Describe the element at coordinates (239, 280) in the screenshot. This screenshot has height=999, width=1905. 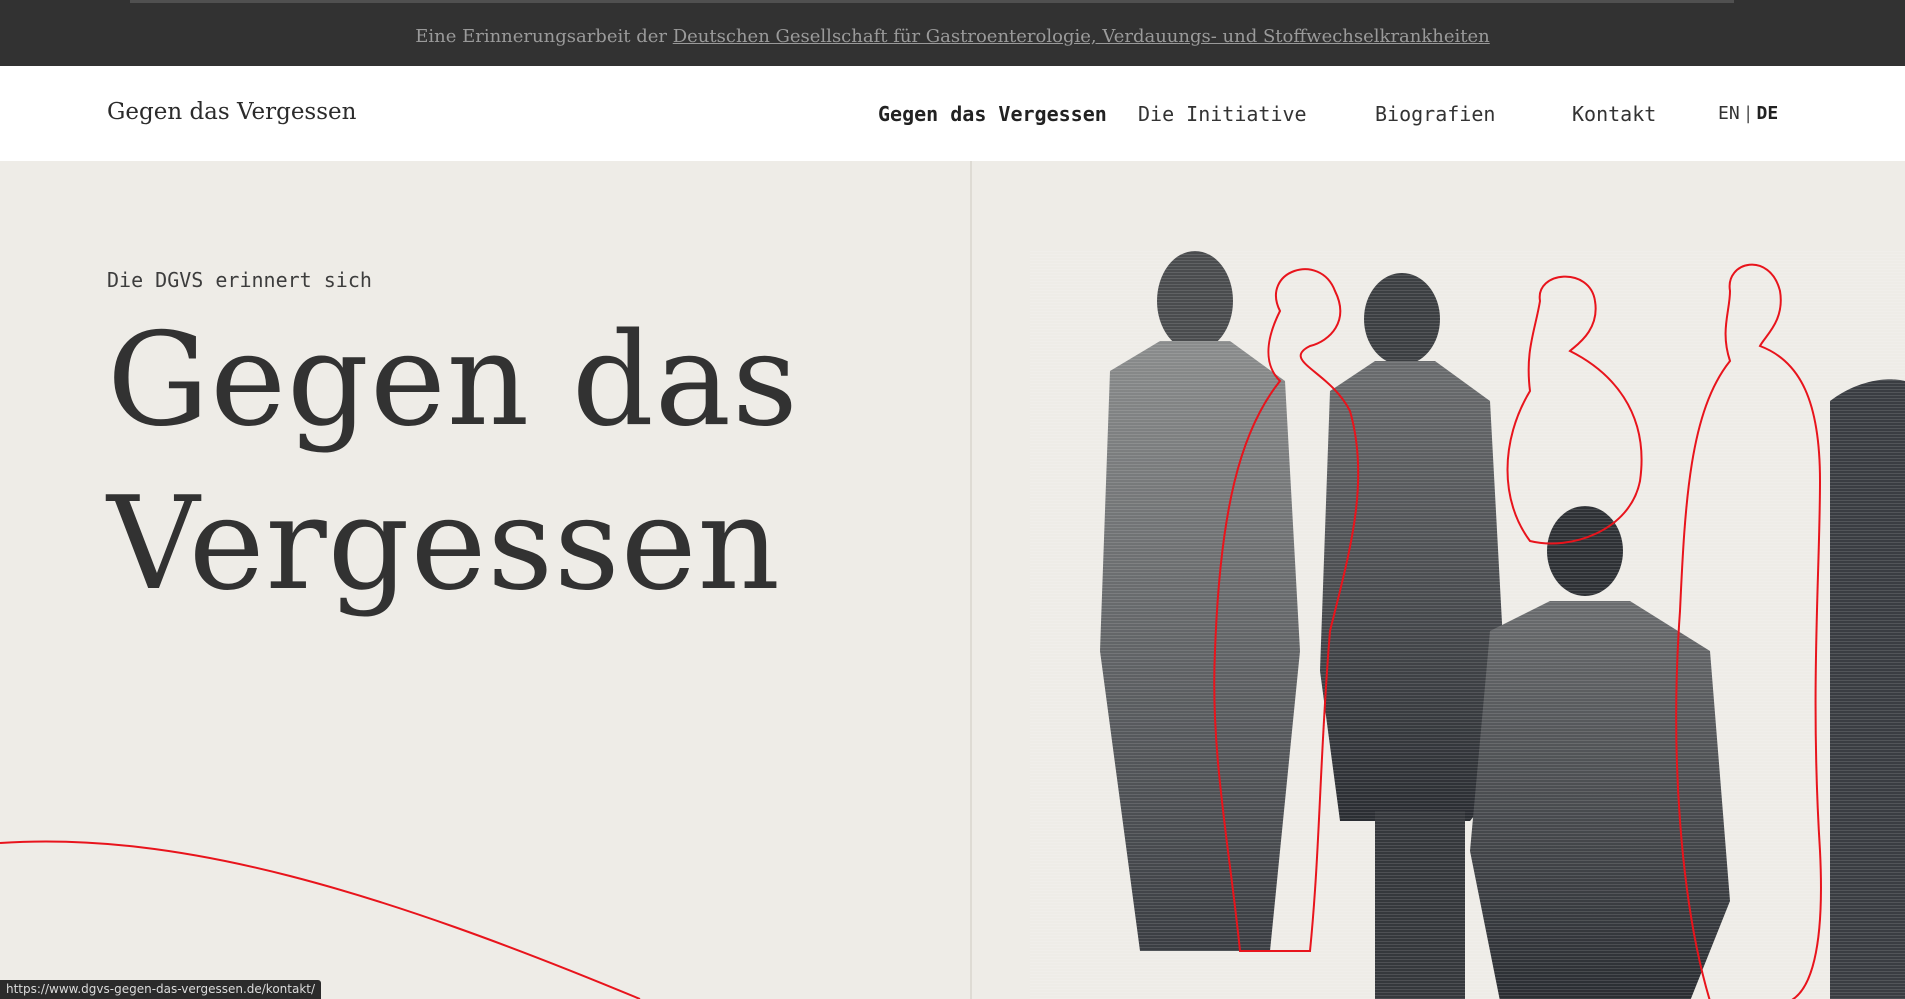
I see `hero-kicker: Die DGVS erinnert sich` at that location.